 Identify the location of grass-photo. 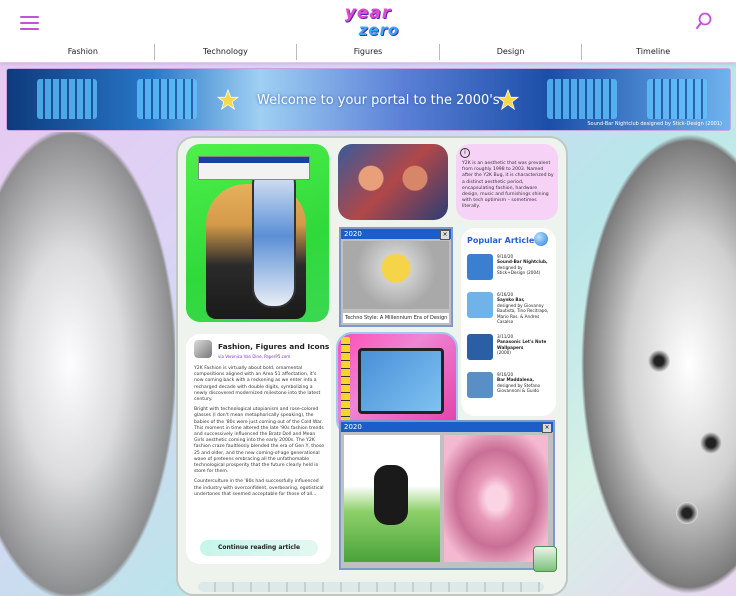
(392, 498).